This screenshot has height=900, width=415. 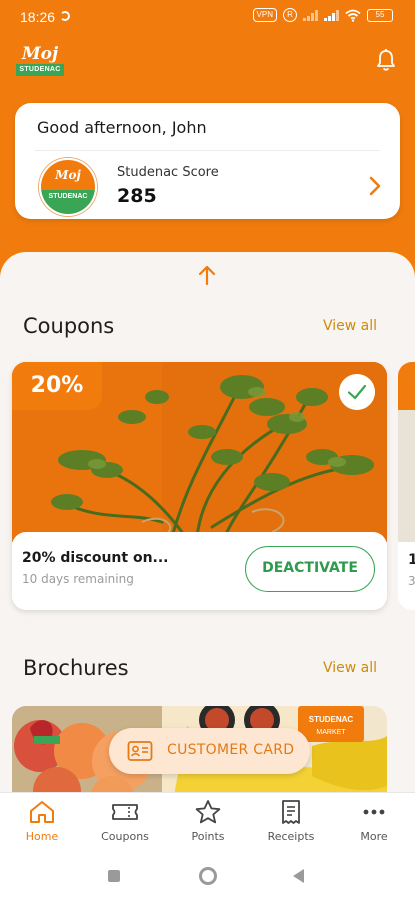 I want to click on back-button, so click(x=298, y=876).